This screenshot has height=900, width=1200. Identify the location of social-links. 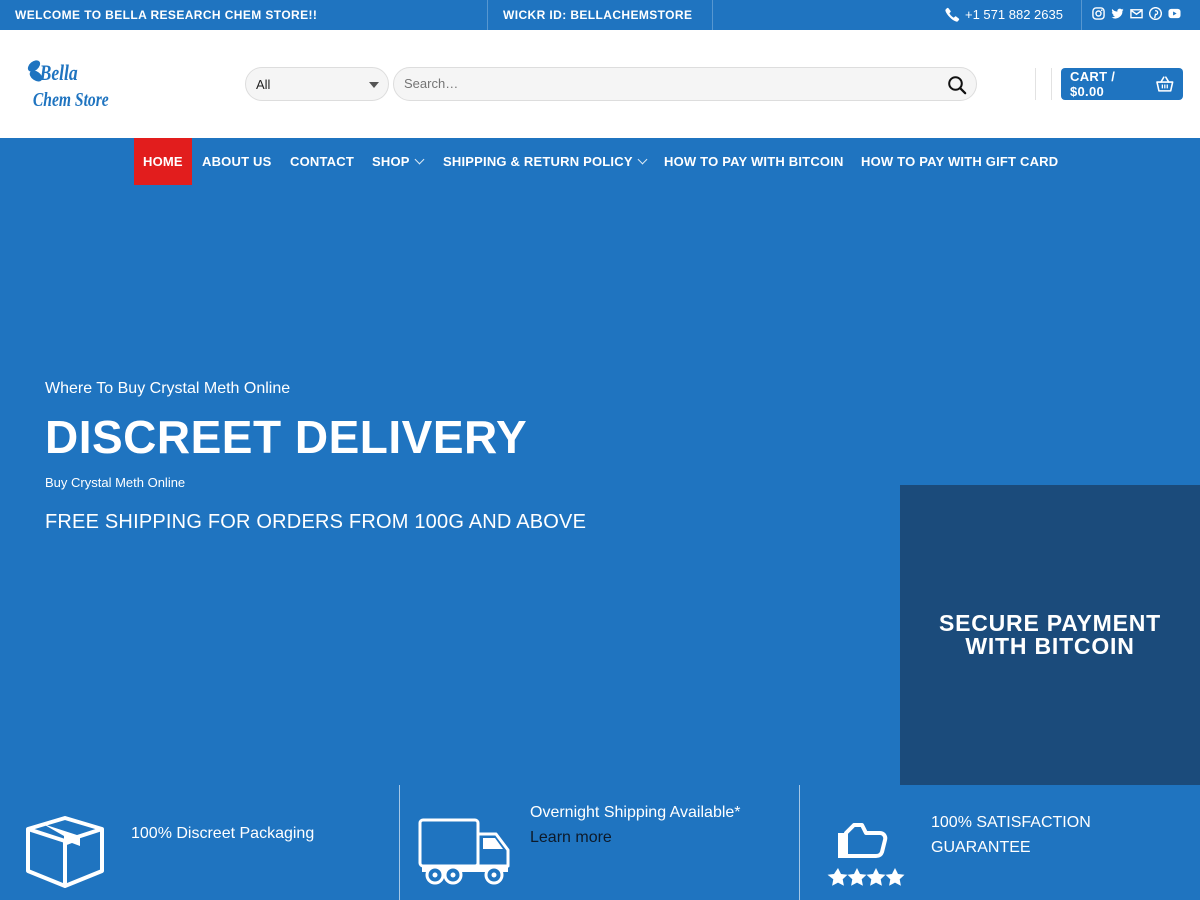
(1136, 13).